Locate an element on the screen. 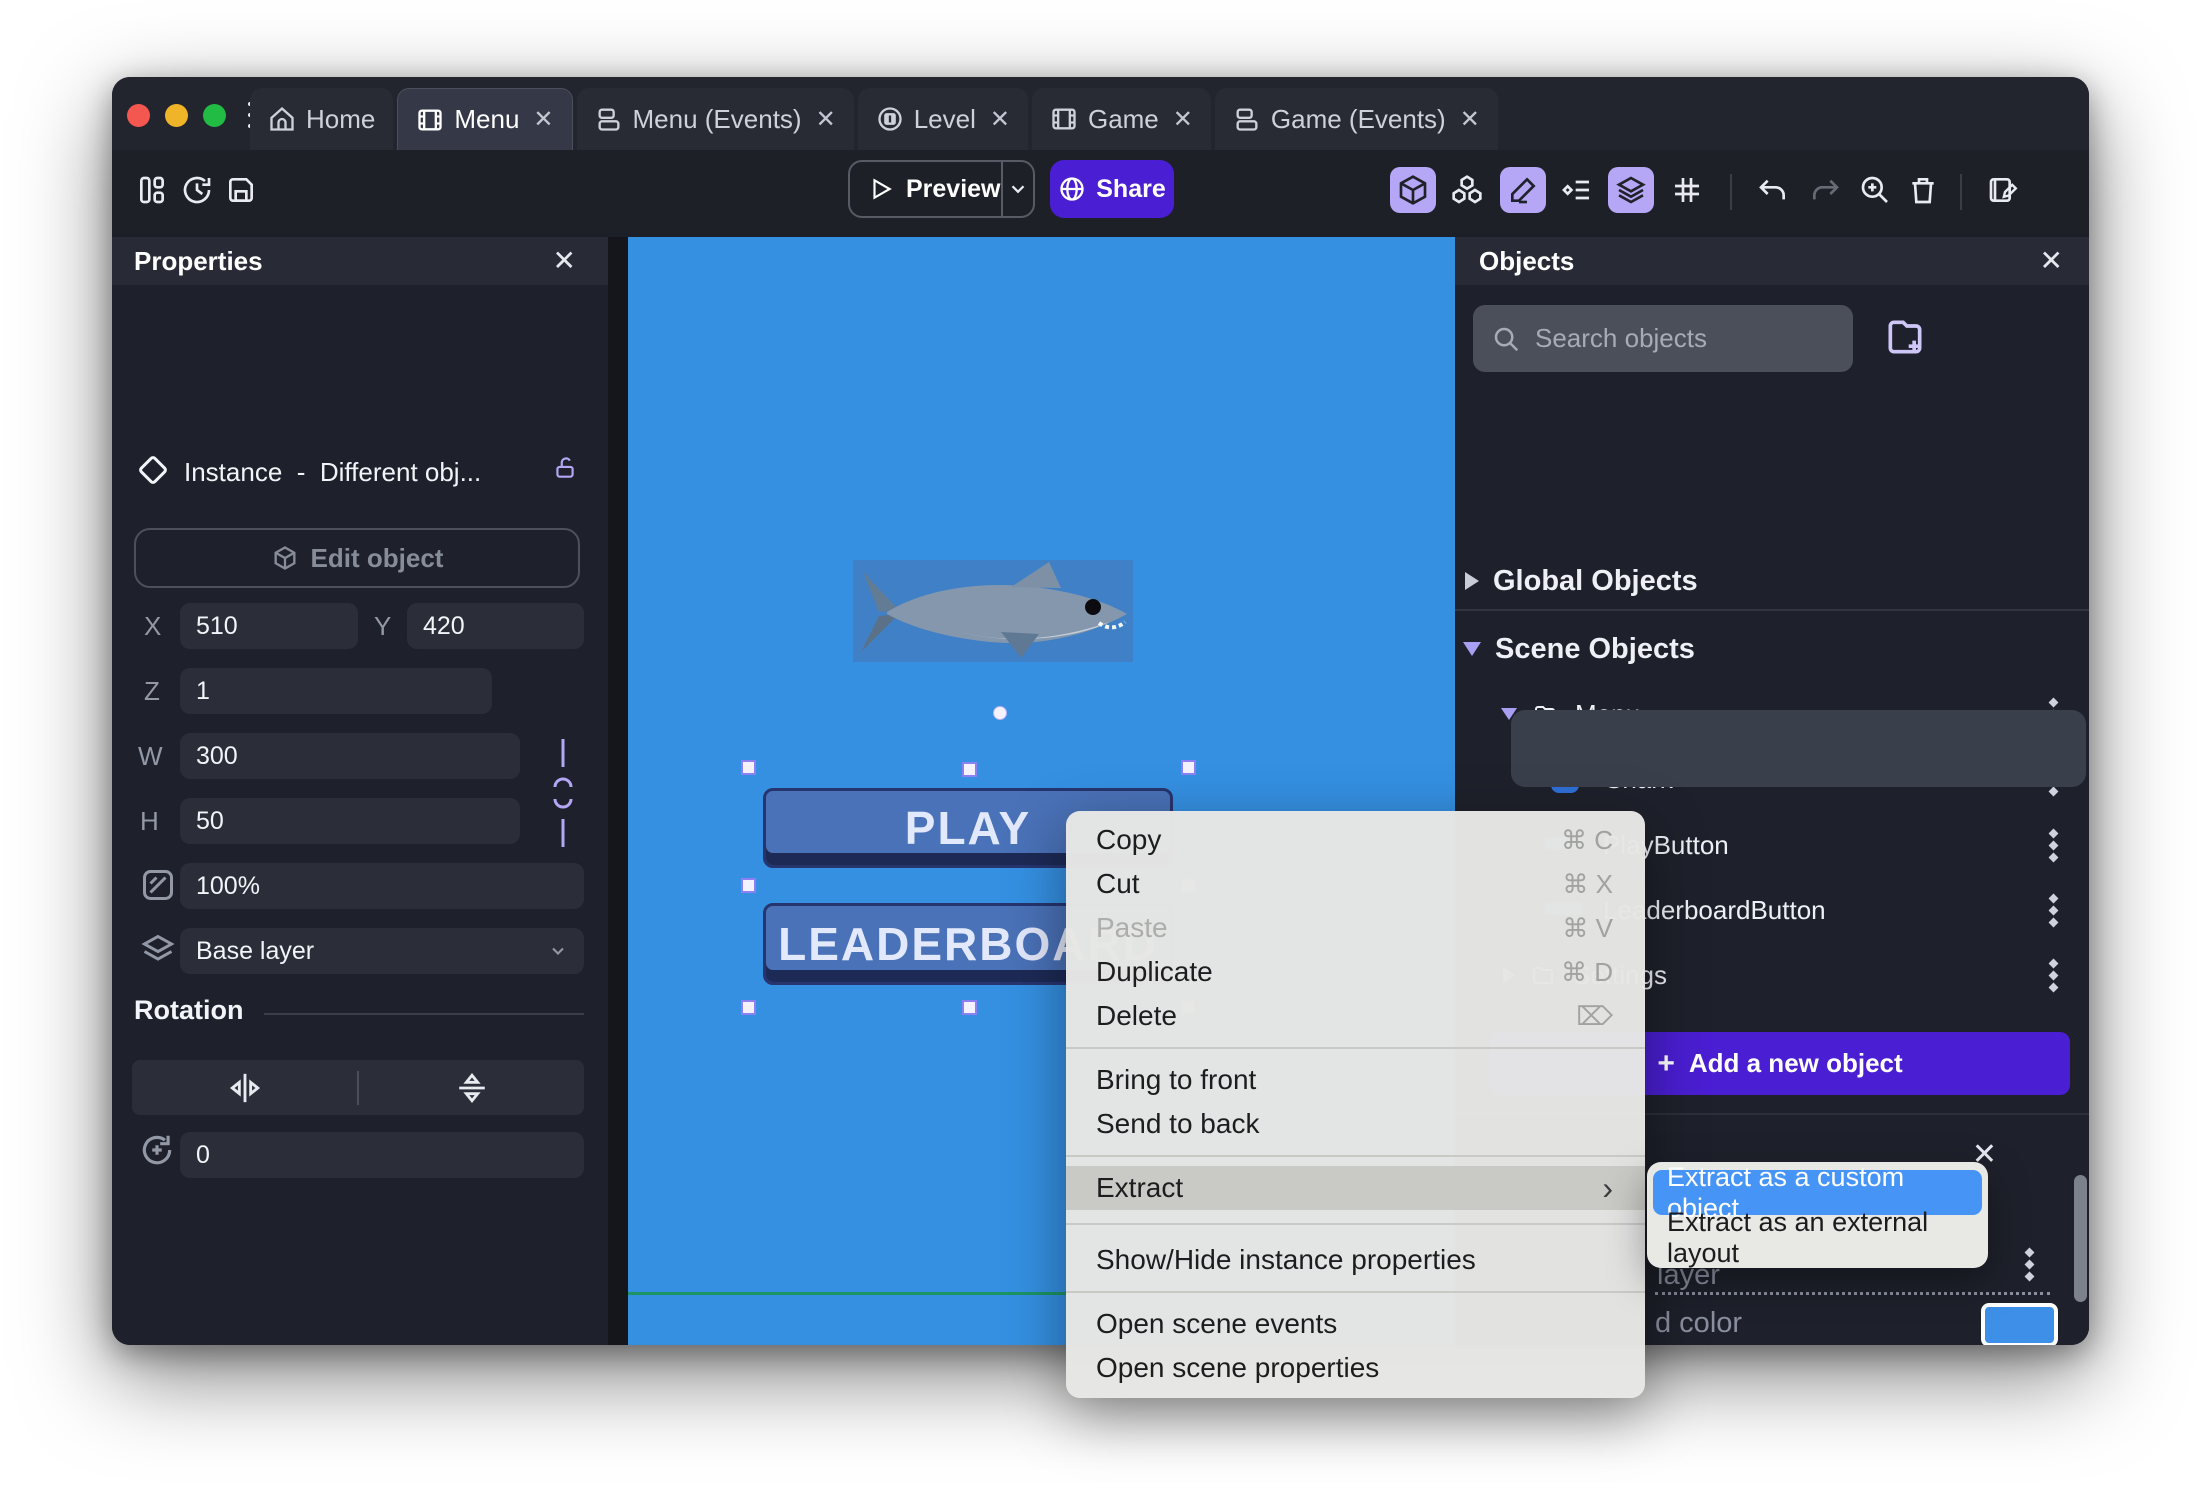 The height and width of the screenshot is (1492, 2202). flip-vertical-button is located at coordinates (471, 1088).